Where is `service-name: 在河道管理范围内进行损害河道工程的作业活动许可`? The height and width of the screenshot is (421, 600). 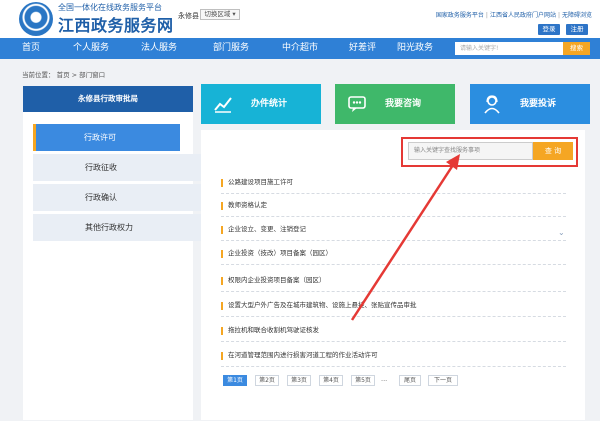
service-name: 在河道管理范围内进行损害河道工程的作业活动许可 is located at coordinates (303, 355).